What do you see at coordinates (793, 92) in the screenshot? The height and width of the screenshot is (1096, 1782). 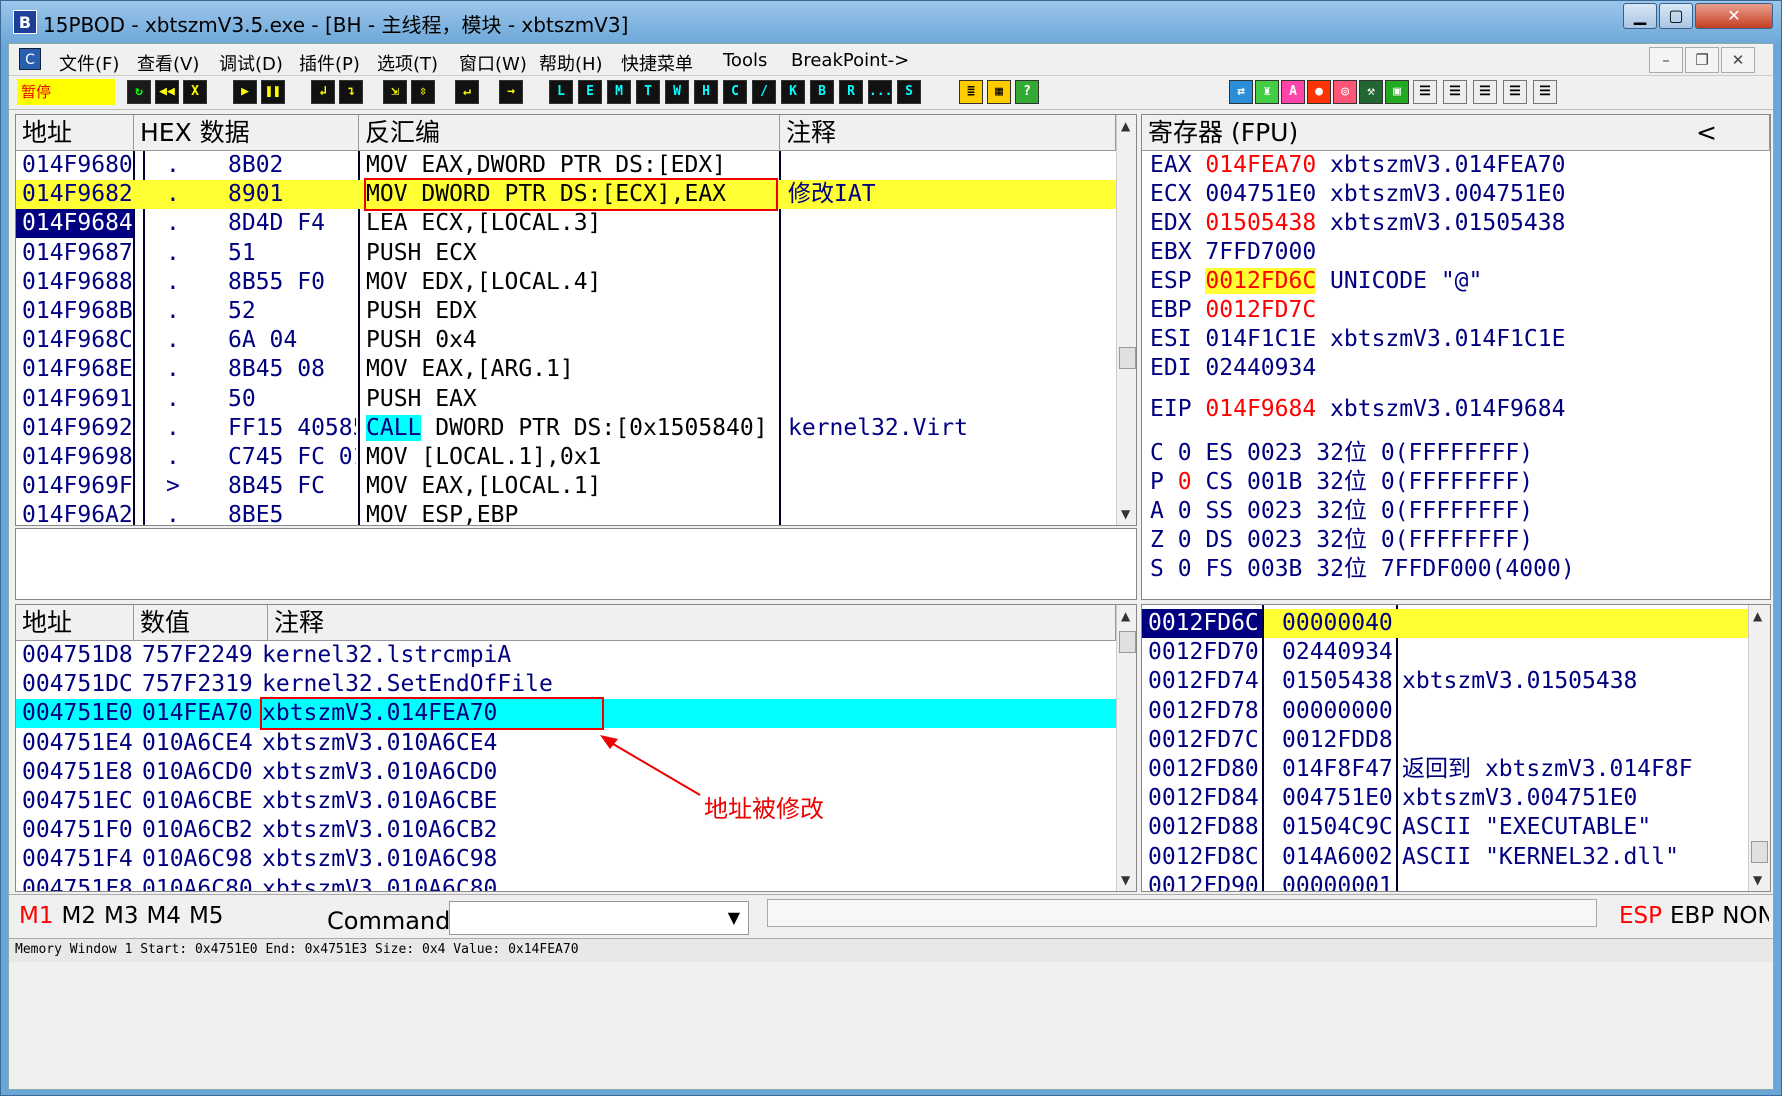 I see `window-shortcut-button: K` at bounding box center [793, 92].